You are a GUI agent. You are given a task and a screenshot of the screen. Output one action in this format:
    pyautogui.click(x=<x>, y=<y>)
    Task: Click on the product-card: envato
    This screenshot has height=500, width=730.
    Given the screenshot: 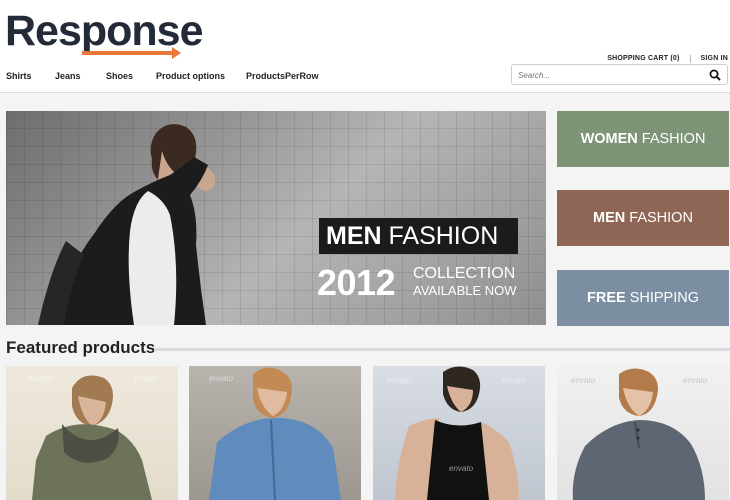 What is the action you would take?
    pyautogui.click(x=275, y=433)
    